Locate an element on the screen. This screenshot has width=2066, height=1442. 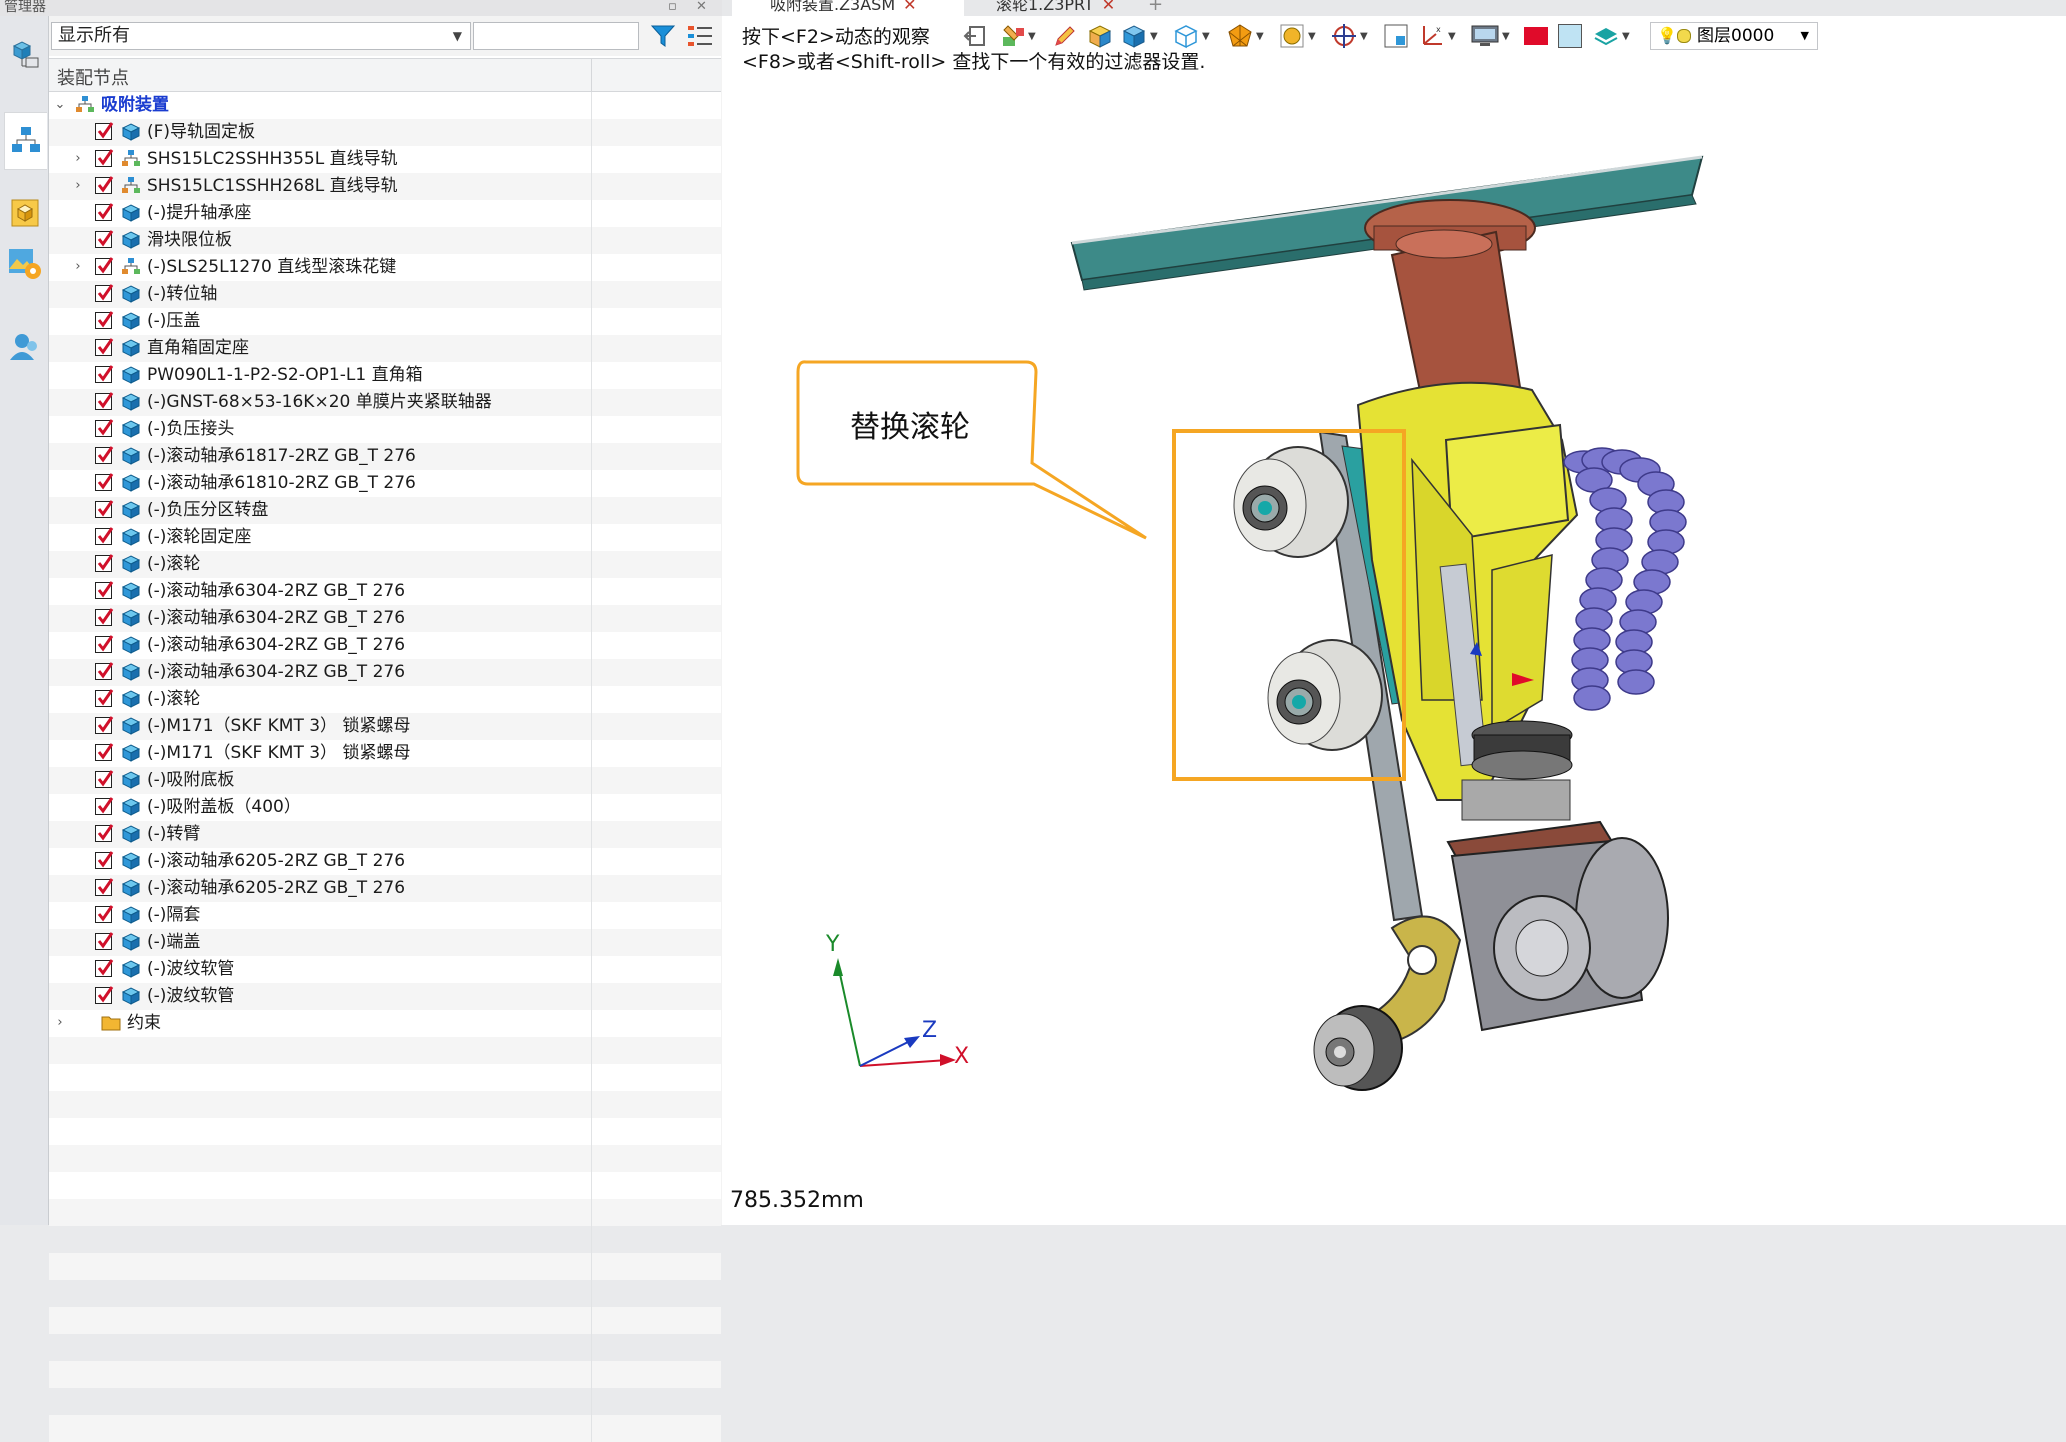
pin-icon: ▫ is located at coordinates (672, 7).